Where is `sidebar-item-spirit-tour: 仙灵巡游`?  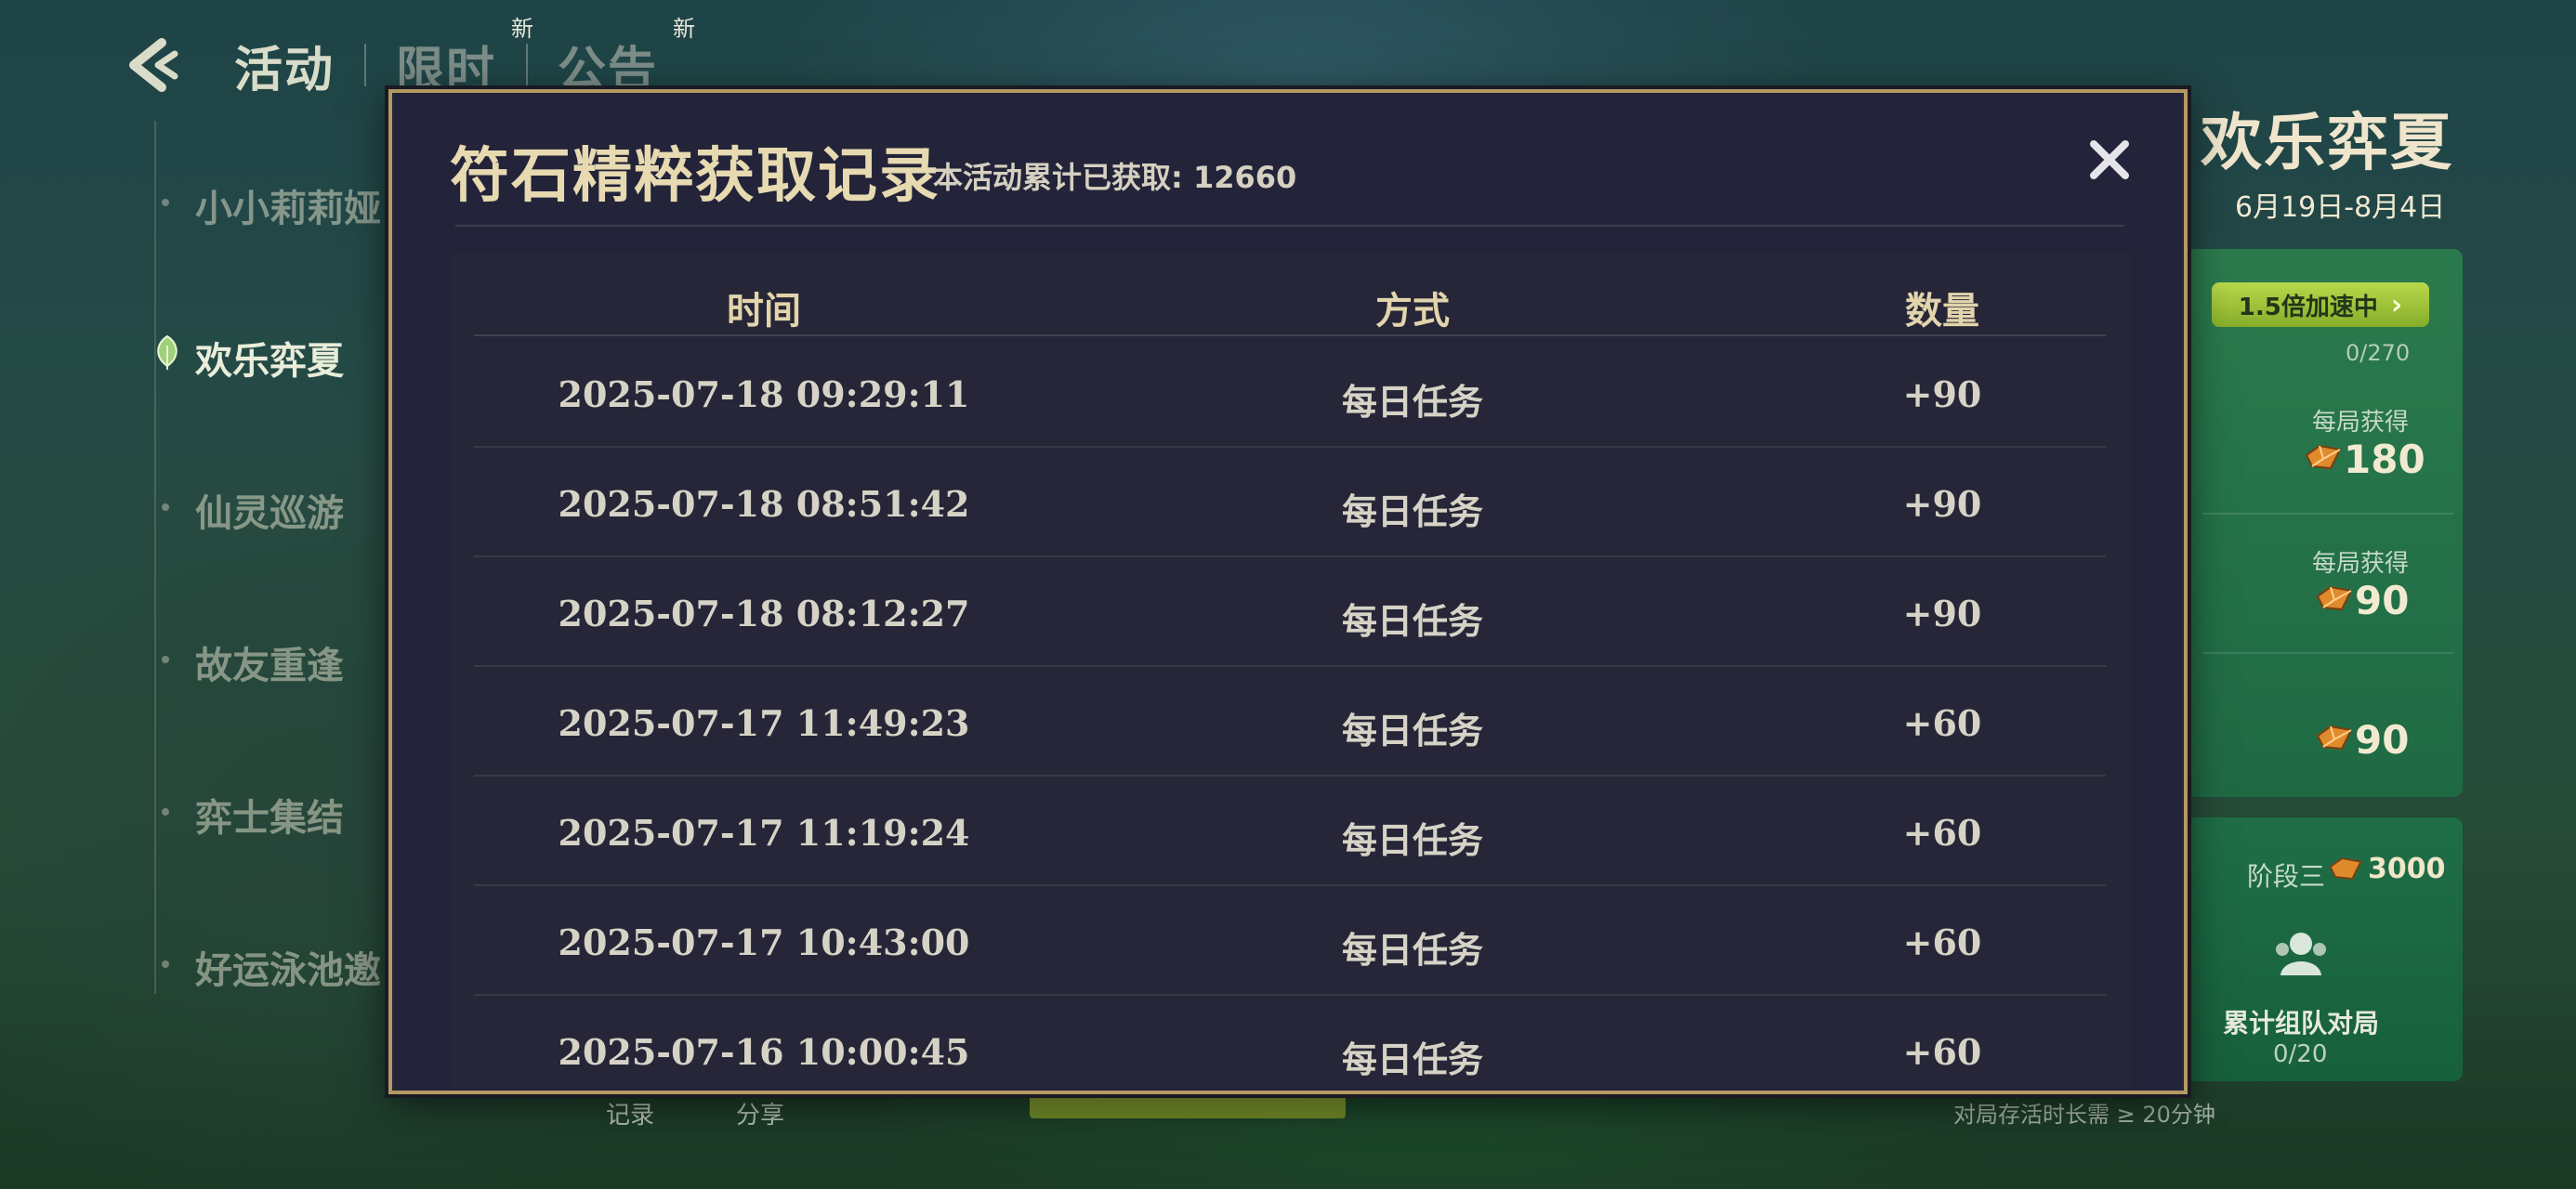 sidebar-item-spirit-tour: 仙灵巡游 is located at coordinates (253, 510).